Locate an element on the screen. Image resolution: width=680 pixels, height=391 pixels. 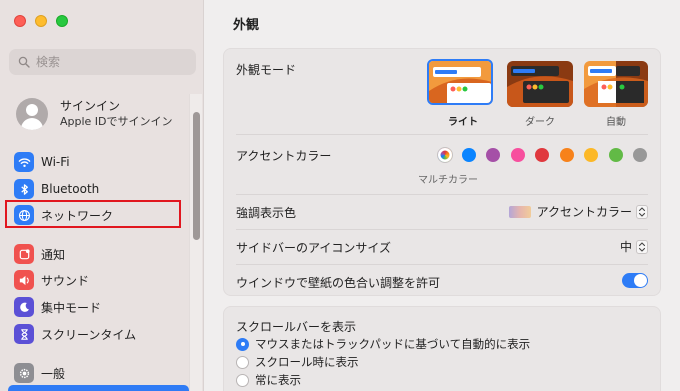
avatar is located at coordinates (32, 114).